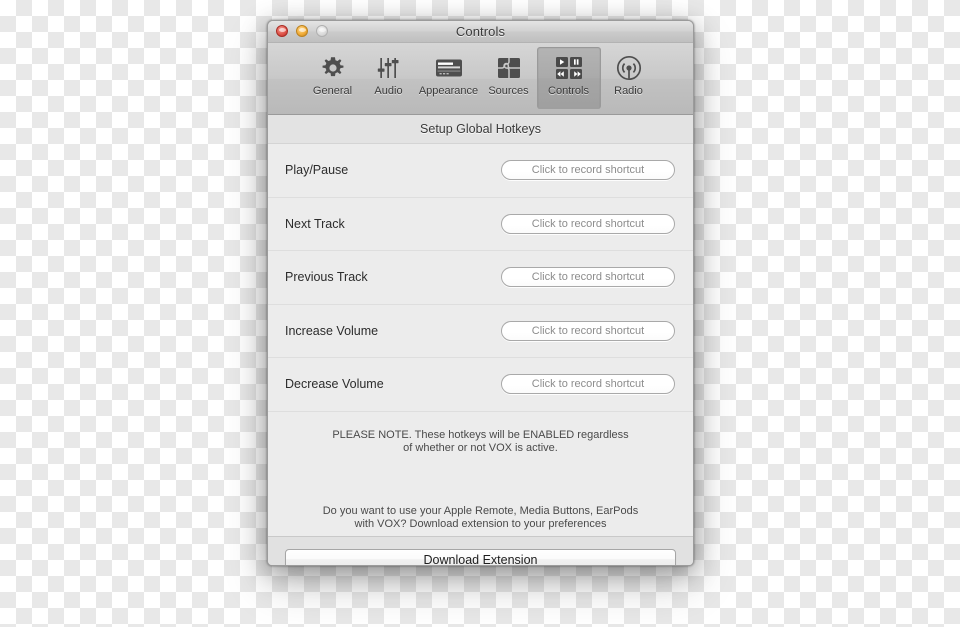 The image size is (960, 627). Describe the element at coordinates (332, 91) in the screenshot. I see `toolbar-label-general: General` at that location.